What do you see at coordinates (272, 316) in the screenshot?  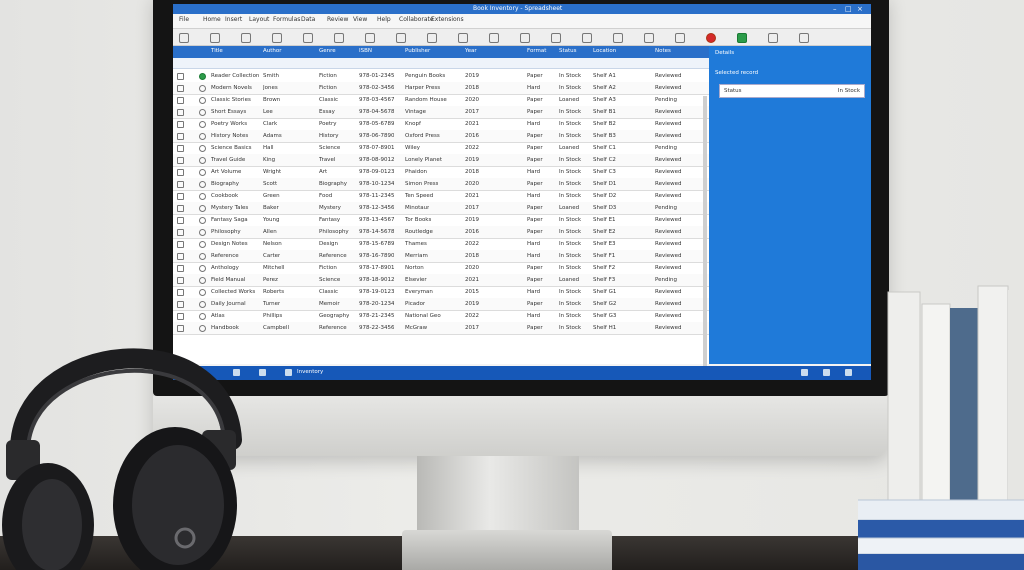 I see `table-cell: Phillips` at bounding box center [272, 316].